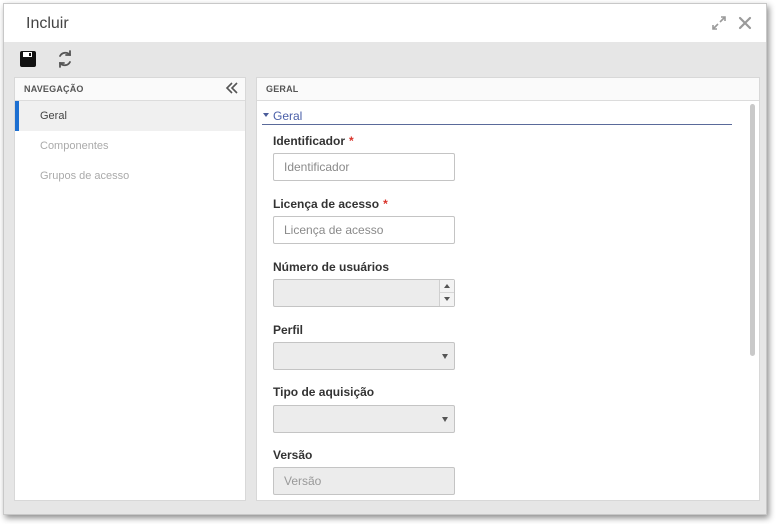  I want to click on dialog-titlebar: Incluir, so click(385, 23).